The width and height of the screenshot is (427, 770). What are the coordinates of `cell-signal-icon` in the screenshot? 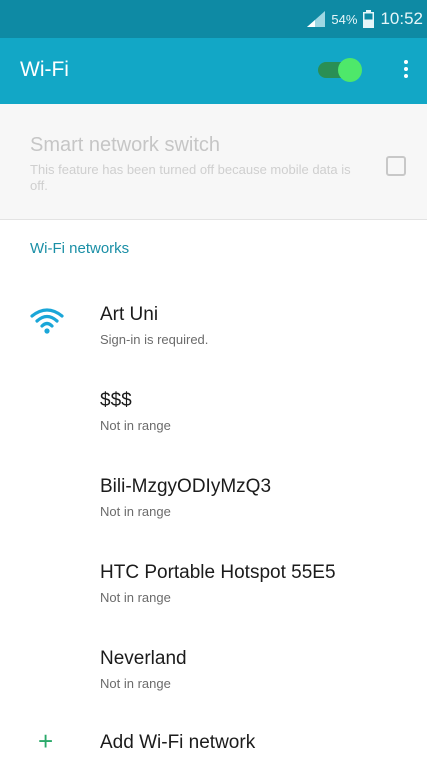 It's located at (316, 19).